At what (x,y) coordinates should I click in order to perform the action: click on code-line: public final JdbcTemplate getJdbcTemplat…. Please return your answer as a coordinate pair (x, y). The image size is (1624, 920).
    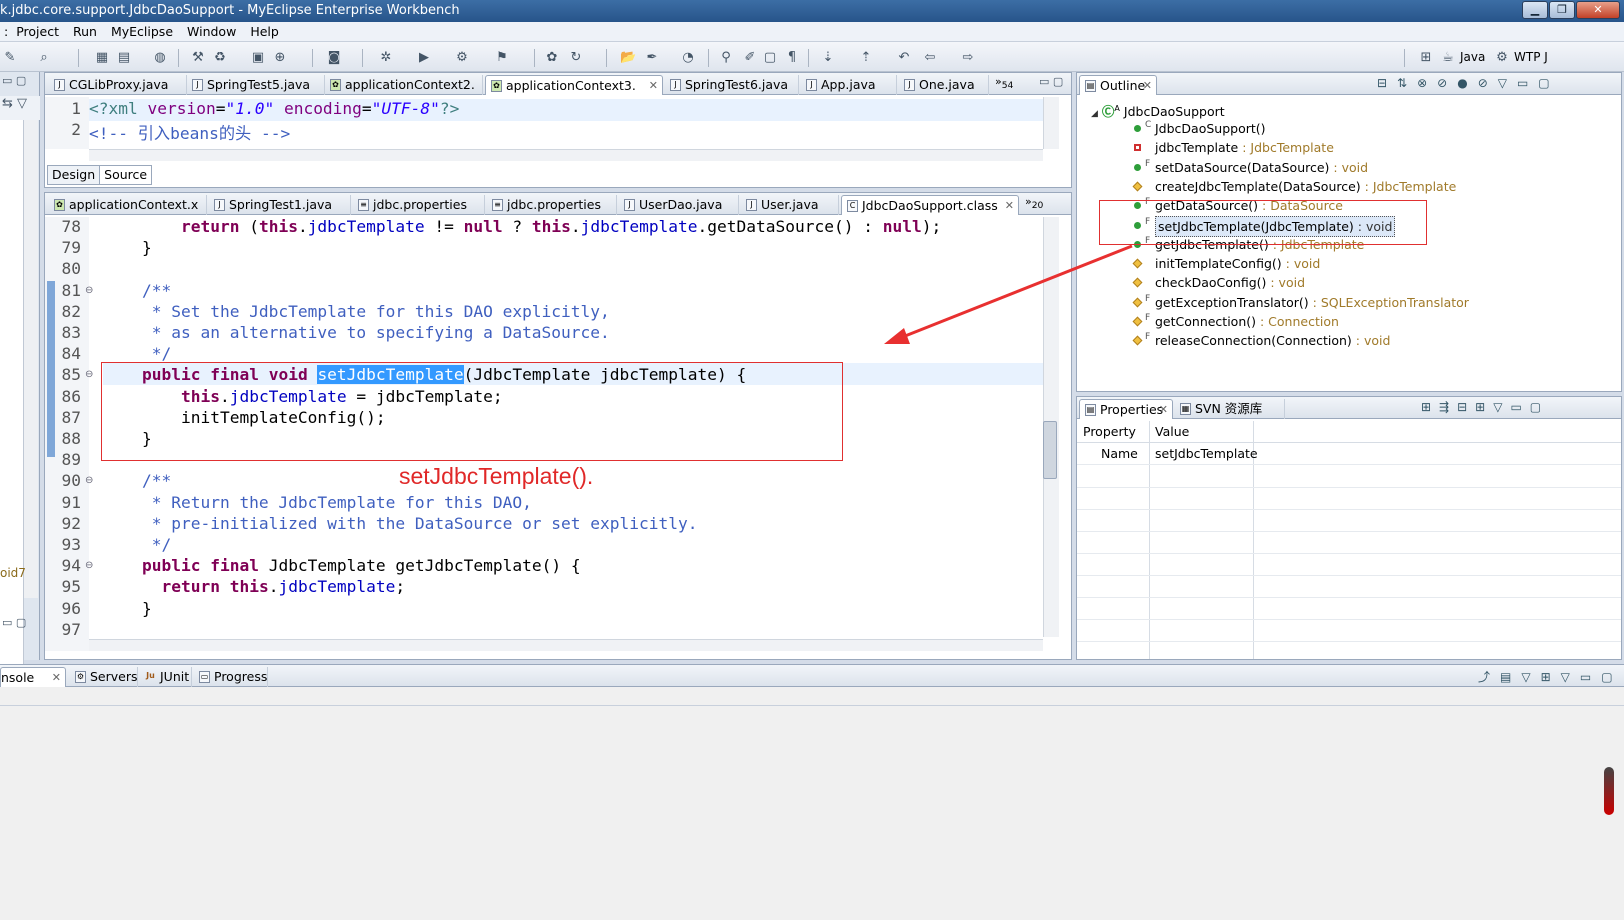
    Looking at the image, I should click on (342, 565).